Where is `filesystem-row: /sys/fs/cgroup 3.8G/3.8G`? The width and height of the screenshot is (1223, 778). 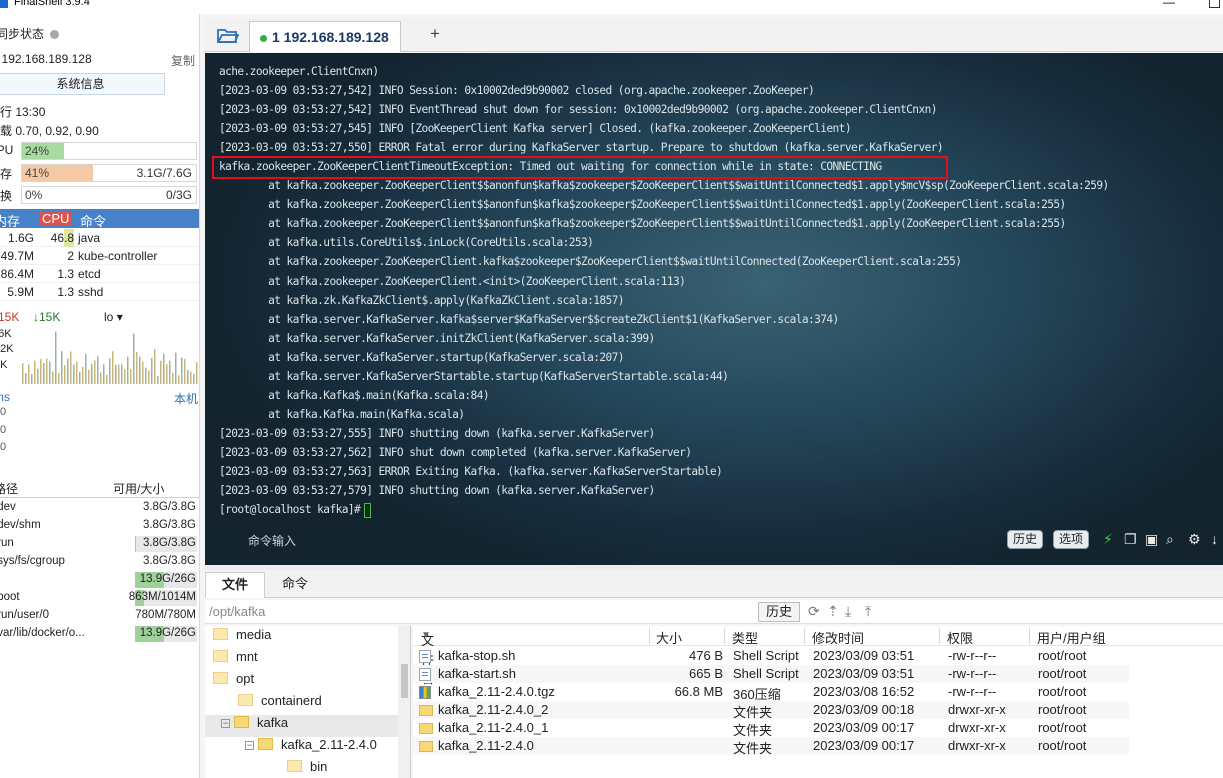 filesystem-row: /sys/fs/cgroup 3.8G/3.8G is located at coordinates (99, 562).